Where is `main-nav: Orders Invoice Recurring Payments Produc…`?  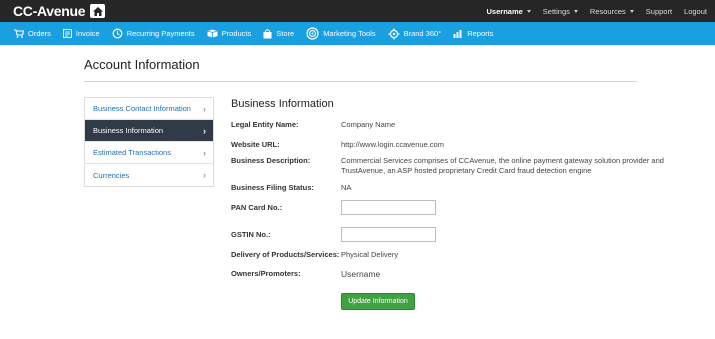
main-nav: Orders Invoice Recurring Payments Produc… is located at coordinates (357, 33).